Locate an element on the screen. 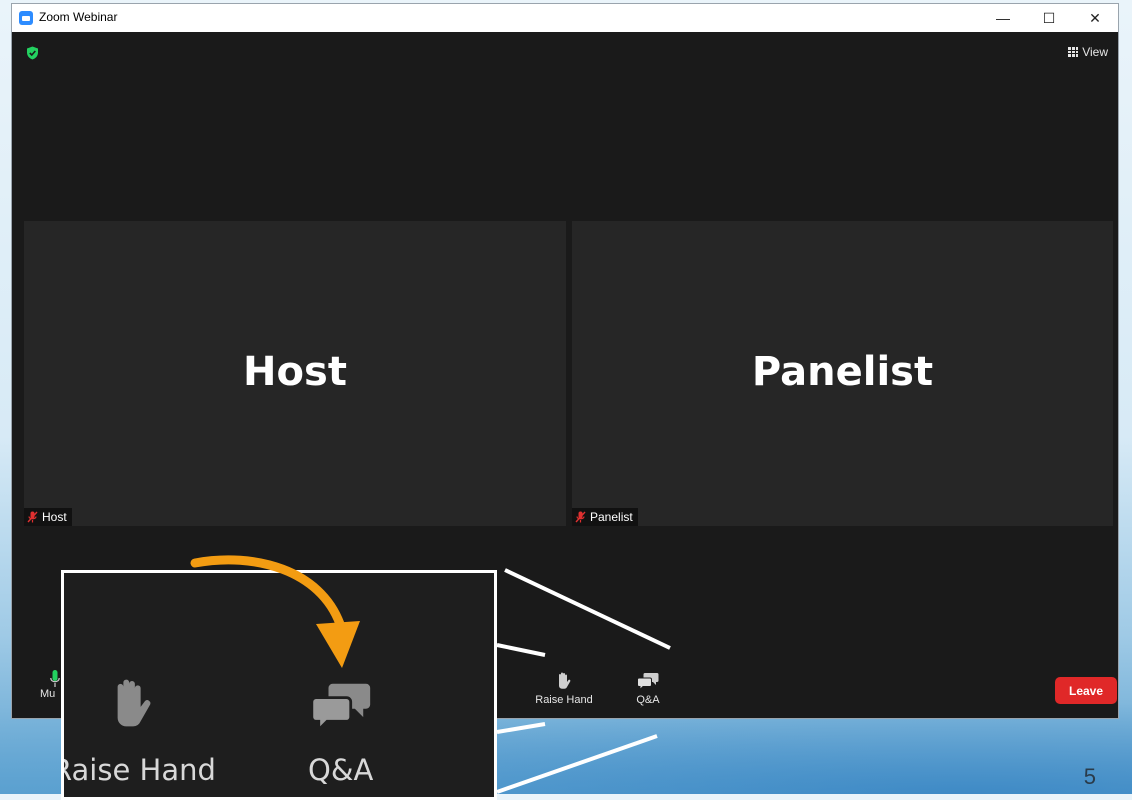 The image size is (1132, 800). participant-name-tag: Host is located at coordinates (48, 517).